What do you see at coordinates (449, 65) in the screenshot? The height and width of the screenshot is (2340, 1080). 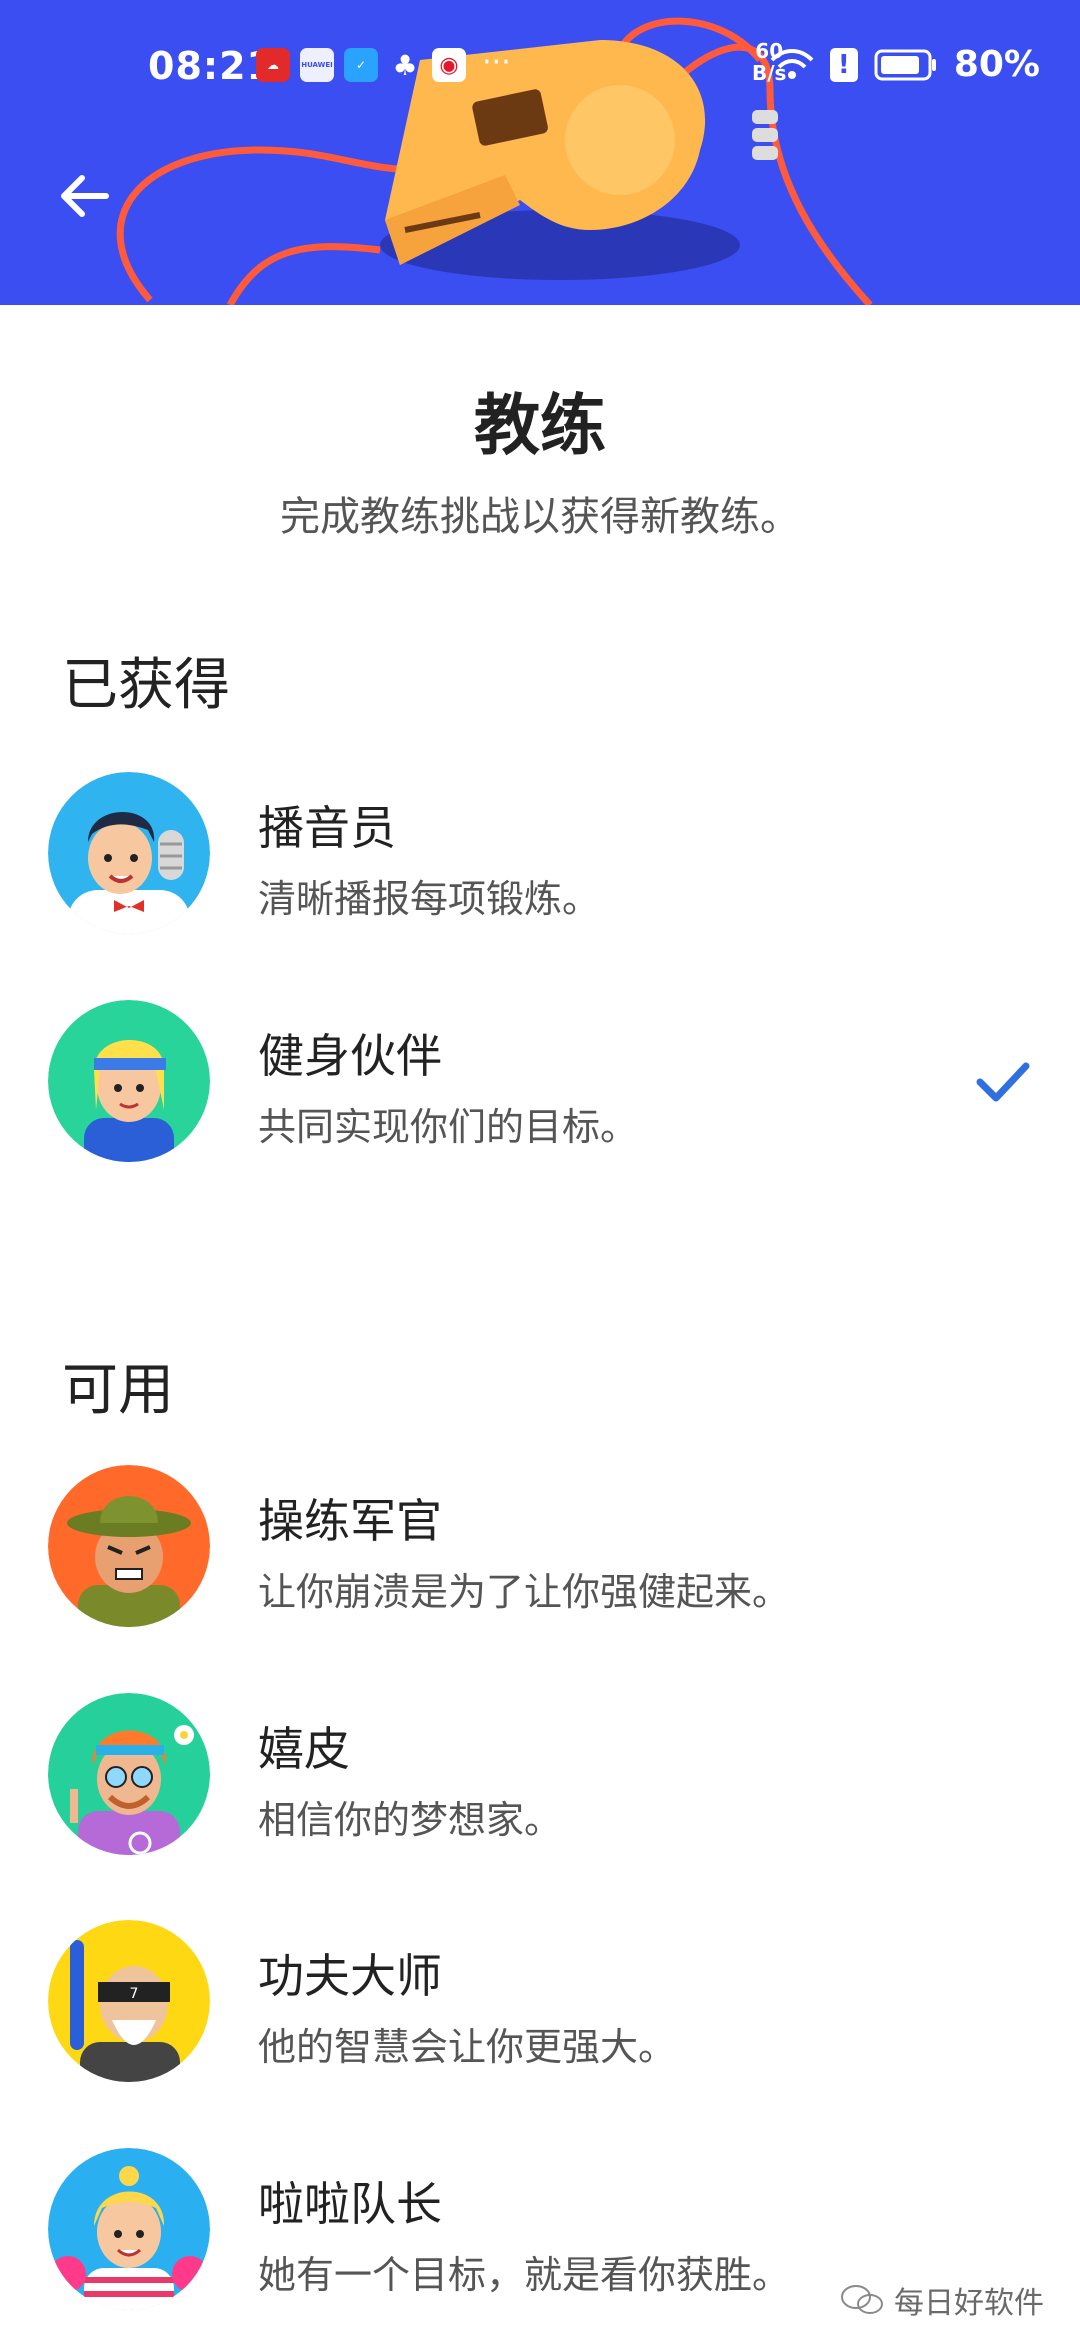 I see `weibo-app-icon: ◉` at bounding box center [449, 65].